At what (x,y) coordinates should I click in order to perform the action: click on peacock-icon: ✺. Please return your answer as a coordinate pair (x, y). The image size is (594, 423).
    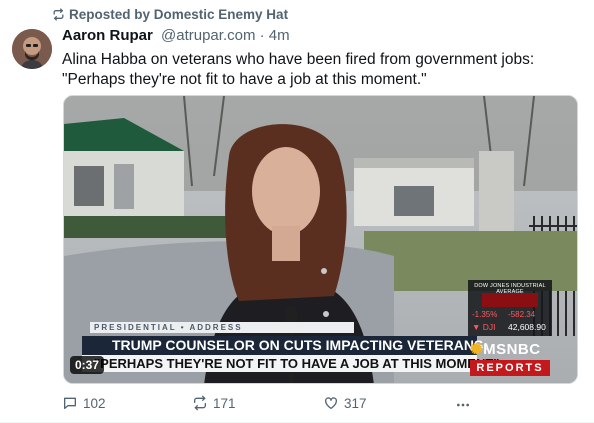
    Looking at the image, I should click on (477, 349).